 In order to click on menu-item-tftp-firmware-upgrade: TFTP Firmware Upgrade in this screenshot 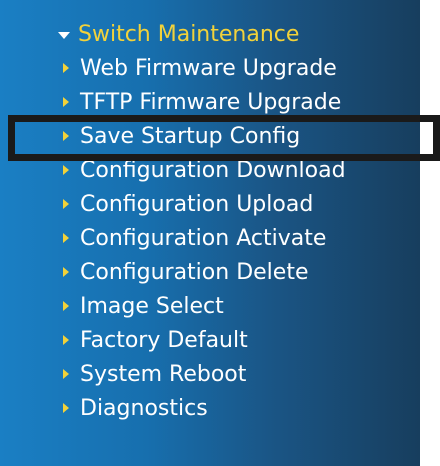, I will do `click(204, 102)`.